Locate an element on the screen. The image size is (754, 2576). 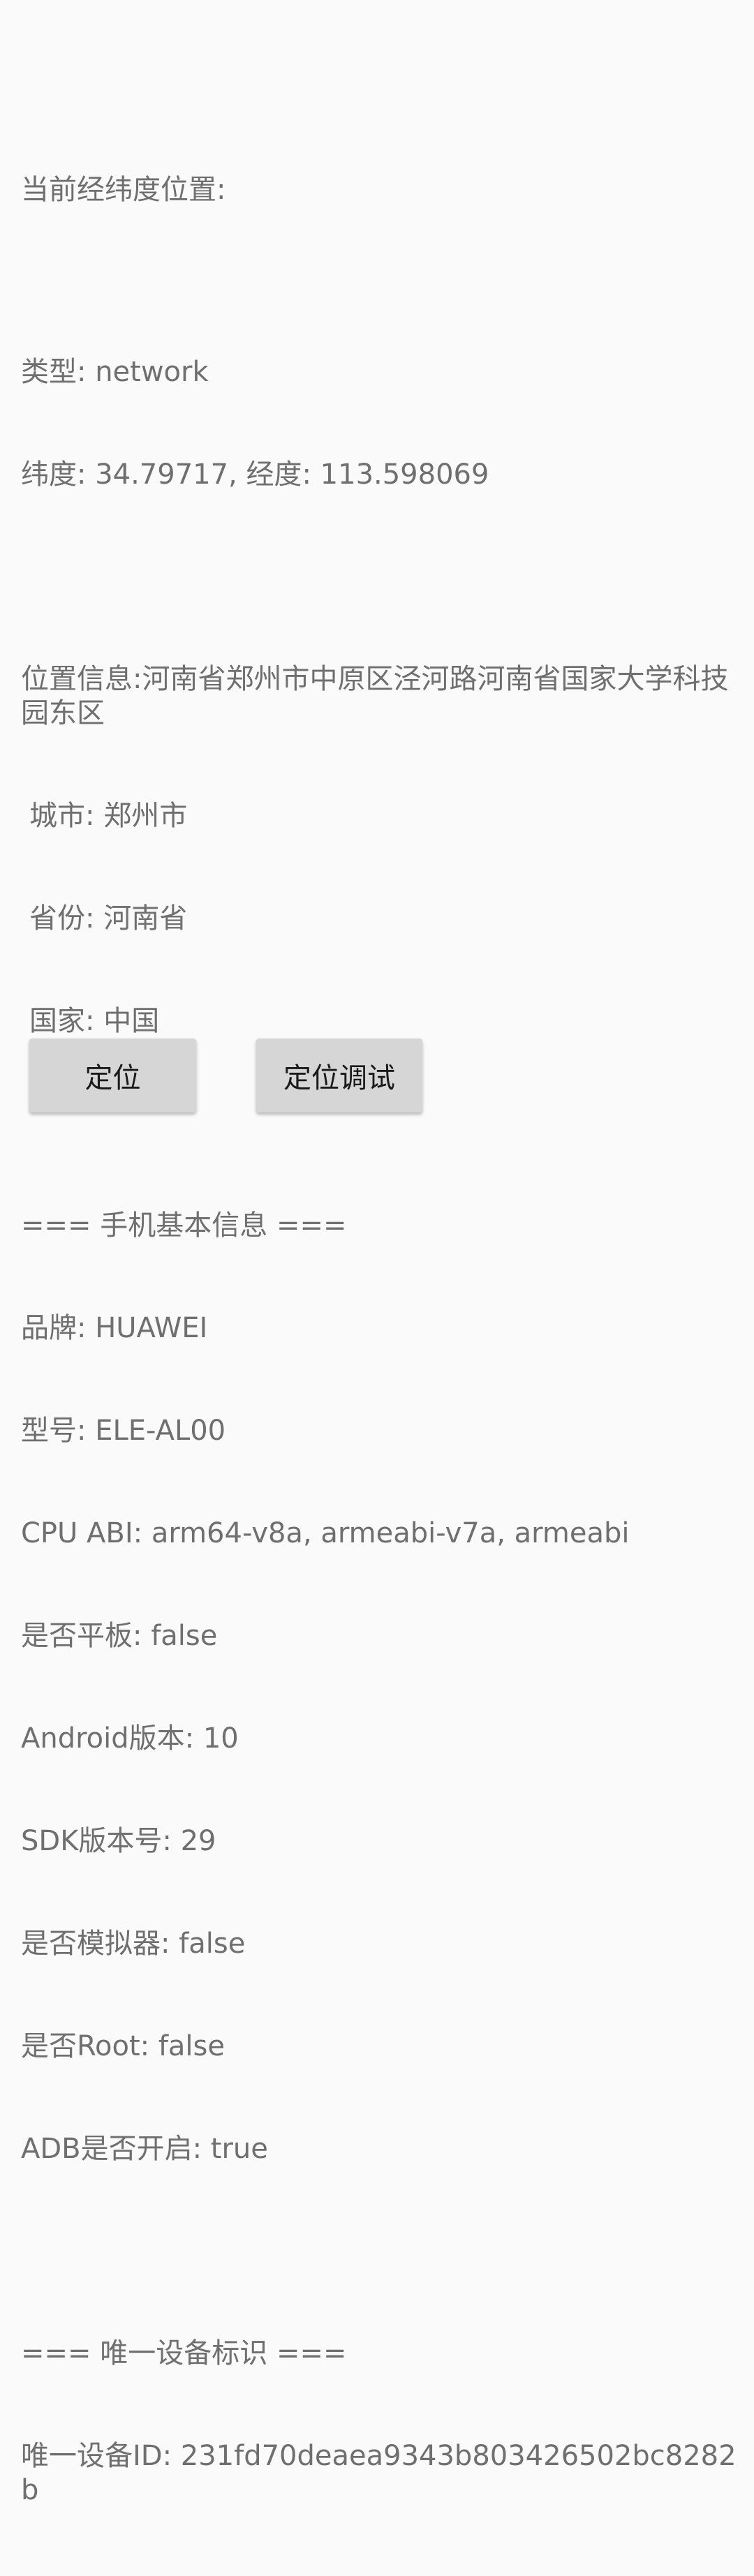
location-city: 城市: 郑州市 is located at coordinates (108, 816).